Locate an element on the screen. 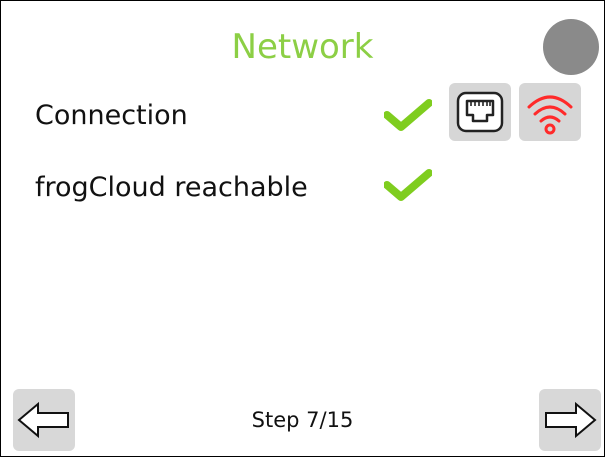 The height and width of the screenshot is (457, 605). next-button is located at coordinates (570, 420).